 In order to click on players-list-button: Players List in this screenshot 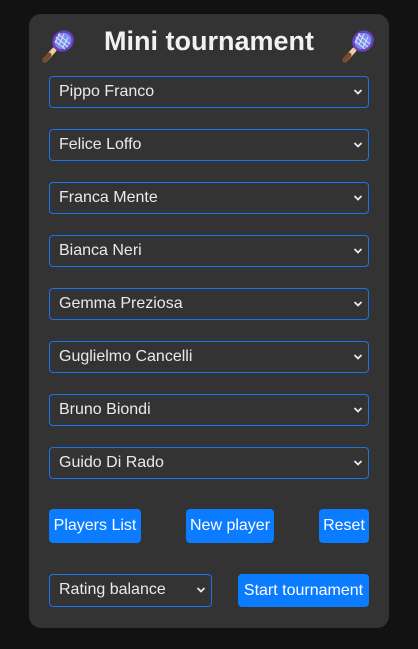, I will do `click(95, 526)`.